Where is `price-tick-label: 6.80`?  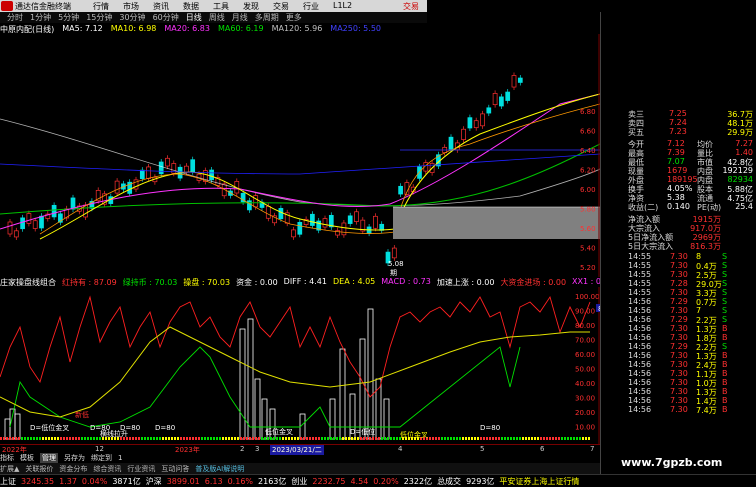 price-tick-label: 6.80 is located at coordinates (588, 112).